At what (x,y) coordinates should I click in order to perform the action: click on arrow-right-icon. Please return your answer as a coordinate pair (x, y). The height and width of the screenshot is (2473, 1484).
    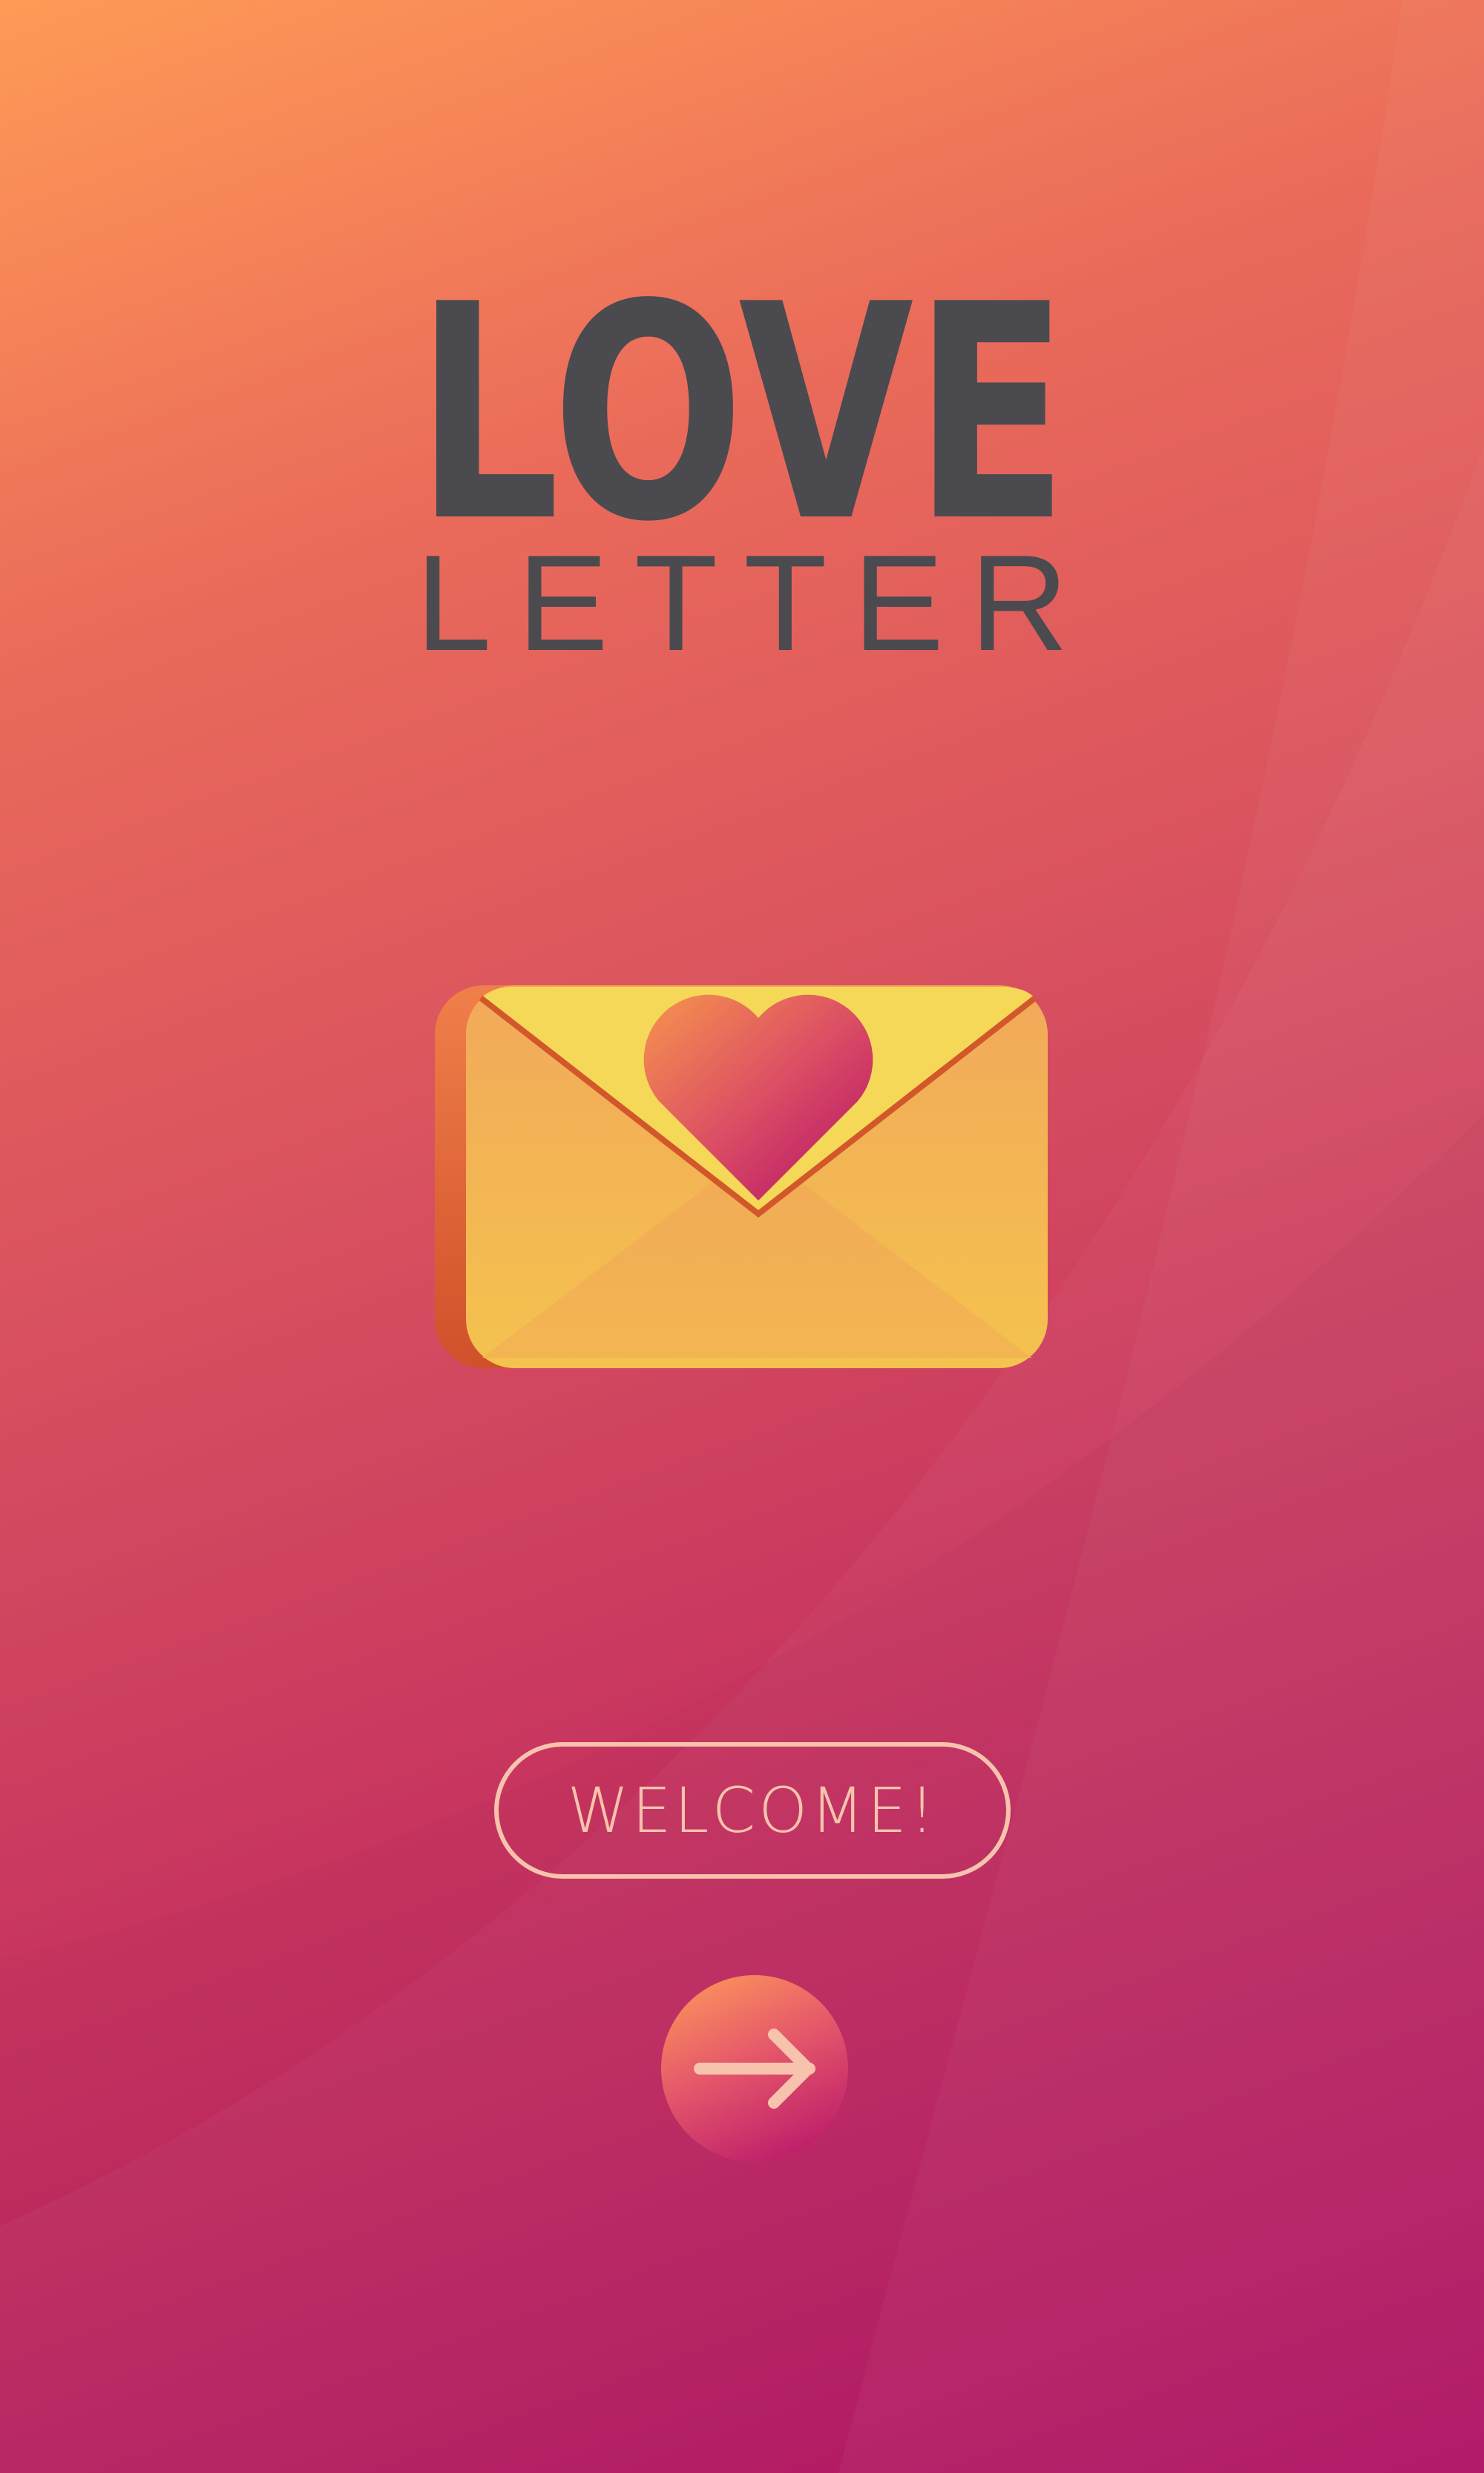
    Looking at the image, I should click on (754, 2069).